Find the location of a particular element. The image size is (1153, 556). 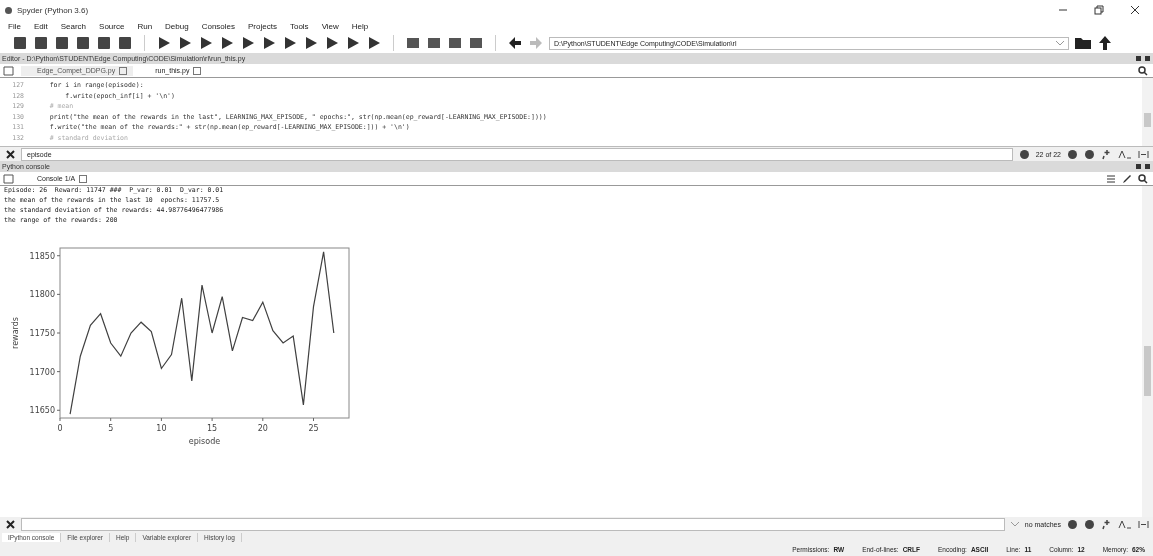

x-tick-label: 25 is located at coordinates (313, 428).